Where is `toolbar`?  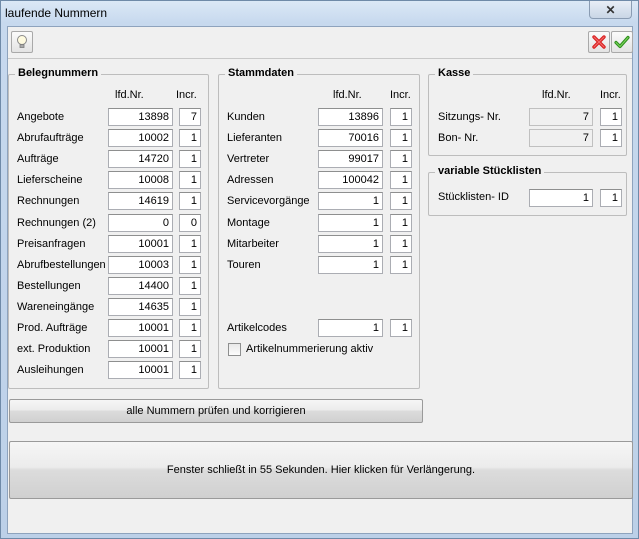 toolbar is located at coordinates (320, 43).